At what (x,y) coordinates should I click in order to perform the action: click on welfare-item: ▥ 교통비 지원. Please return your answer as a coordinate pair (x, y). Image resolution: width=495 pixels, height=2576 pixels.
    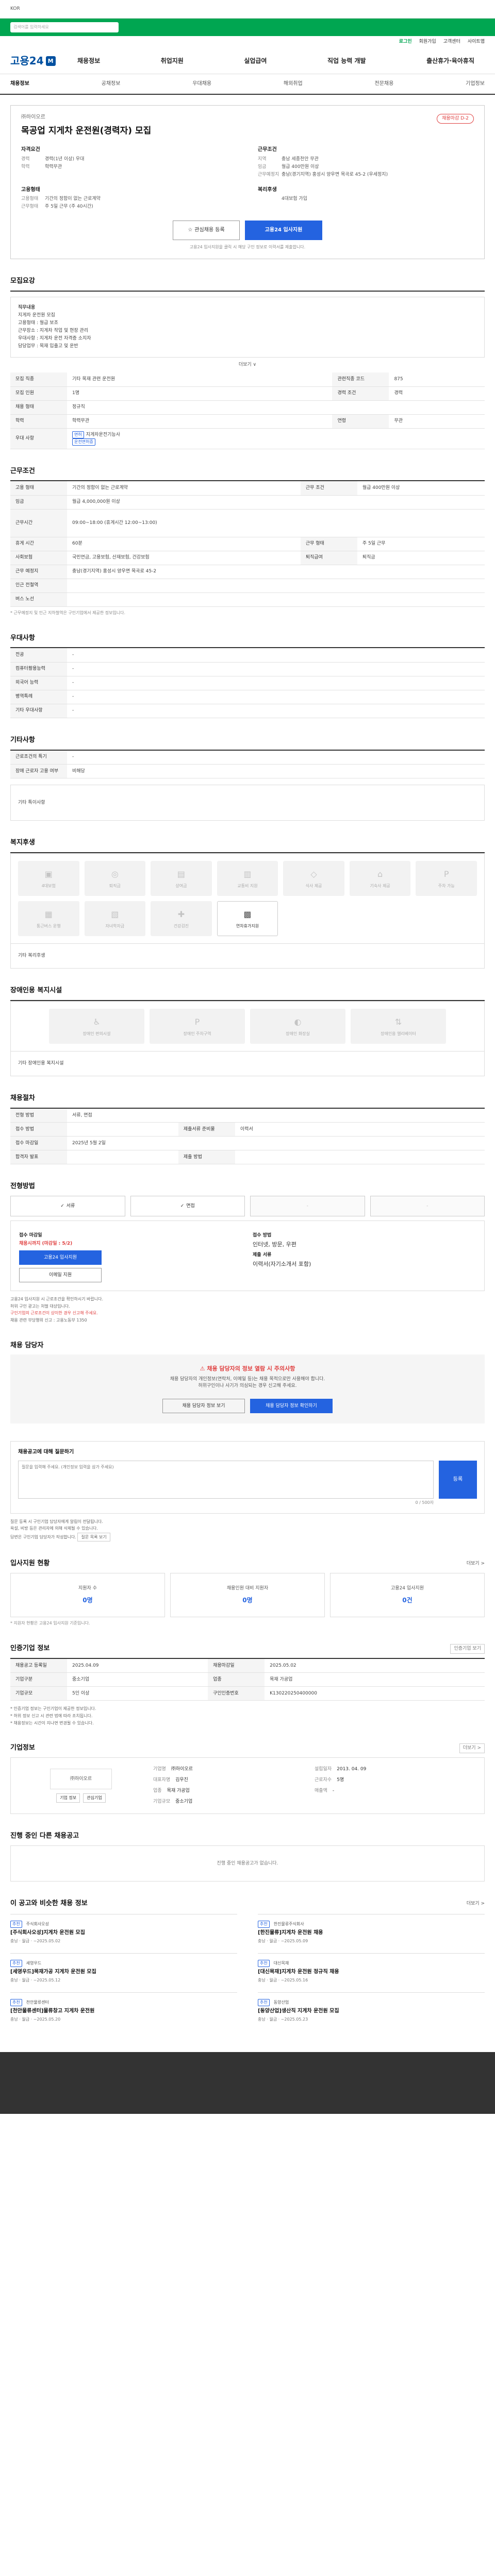
    Looking at the image, I should click on (247, 878).